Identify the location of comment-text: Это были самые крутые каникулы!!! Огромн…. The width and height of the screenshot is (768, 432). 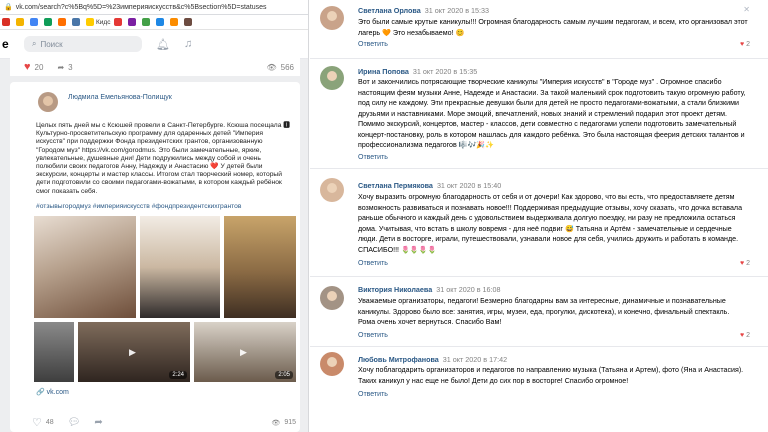
(553, 27).